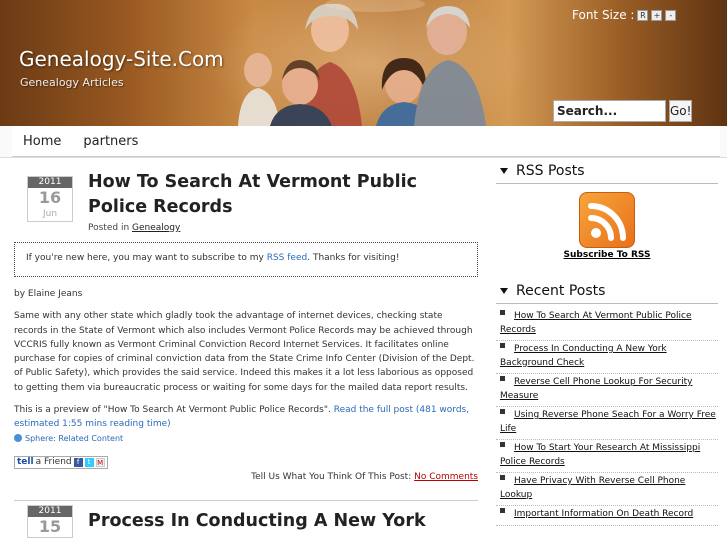 Image resolution: width=727 pixels, height=545 pixels. What do you see at coordinates (607, 292) in the screenshot?
I see `recent-posts-title: Recent Posts` at bounding box center [607, 292].